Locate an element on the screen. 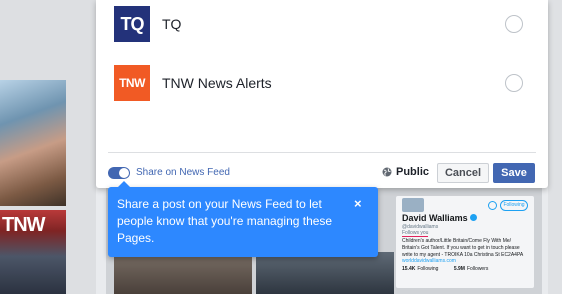 The image size is (562, 294). background-tnw-photo: TNW is located at coordinates (33, 252).